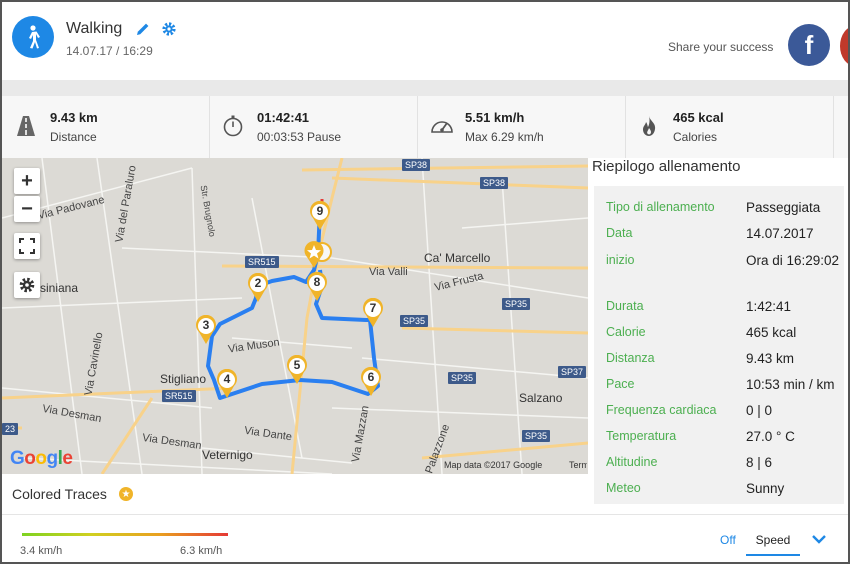 The width and height of the screenshot is (850, 564). What do you see at coordinates (283, 117) in the screenshot?
I see `stat-value: 01:42:41` at bounding box center [283, 117].